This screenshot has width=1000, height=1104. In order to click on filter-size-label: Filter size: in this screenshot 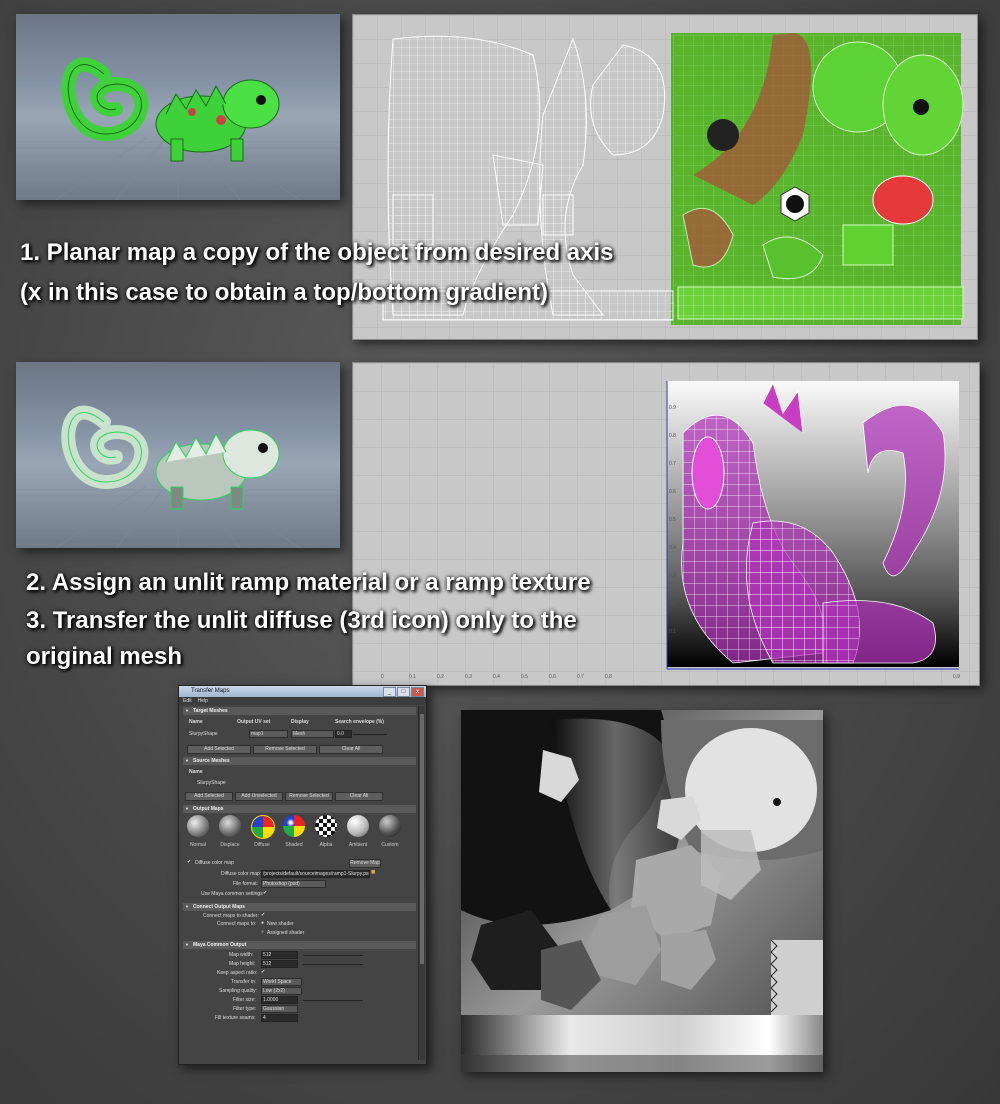, I will do `click(244, 1000)`.